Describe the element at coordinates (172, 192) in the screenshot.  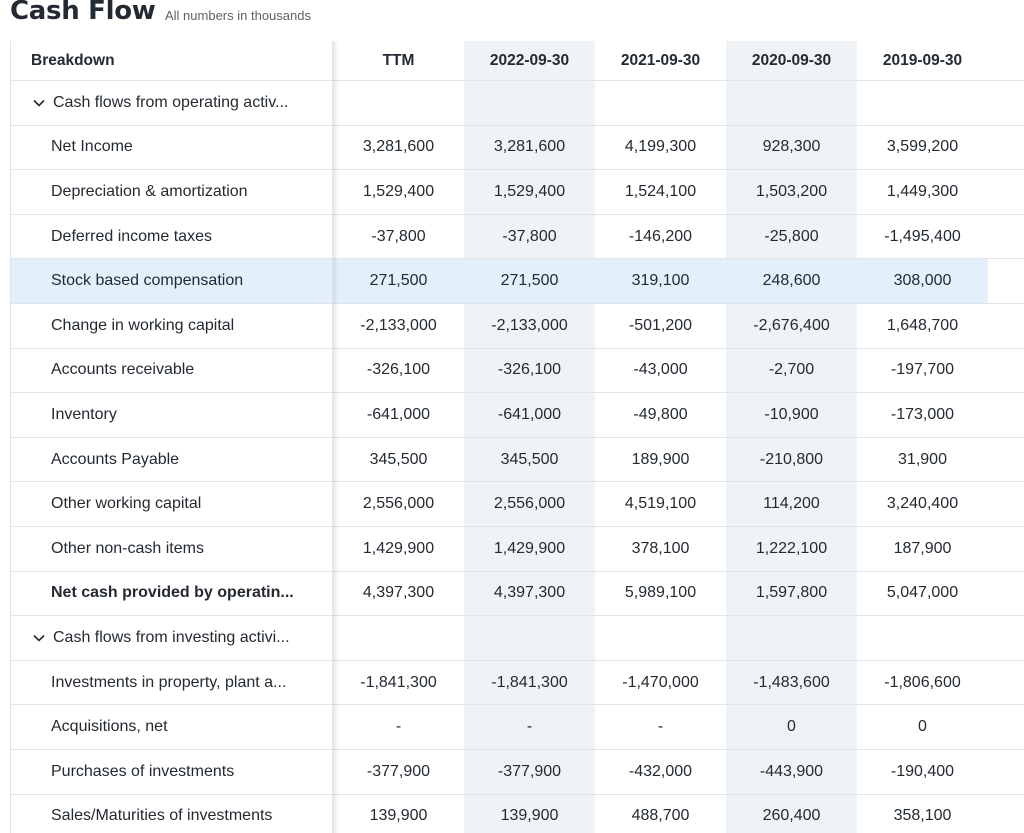
I see `row-label: Depreciation & amortization` at that location.